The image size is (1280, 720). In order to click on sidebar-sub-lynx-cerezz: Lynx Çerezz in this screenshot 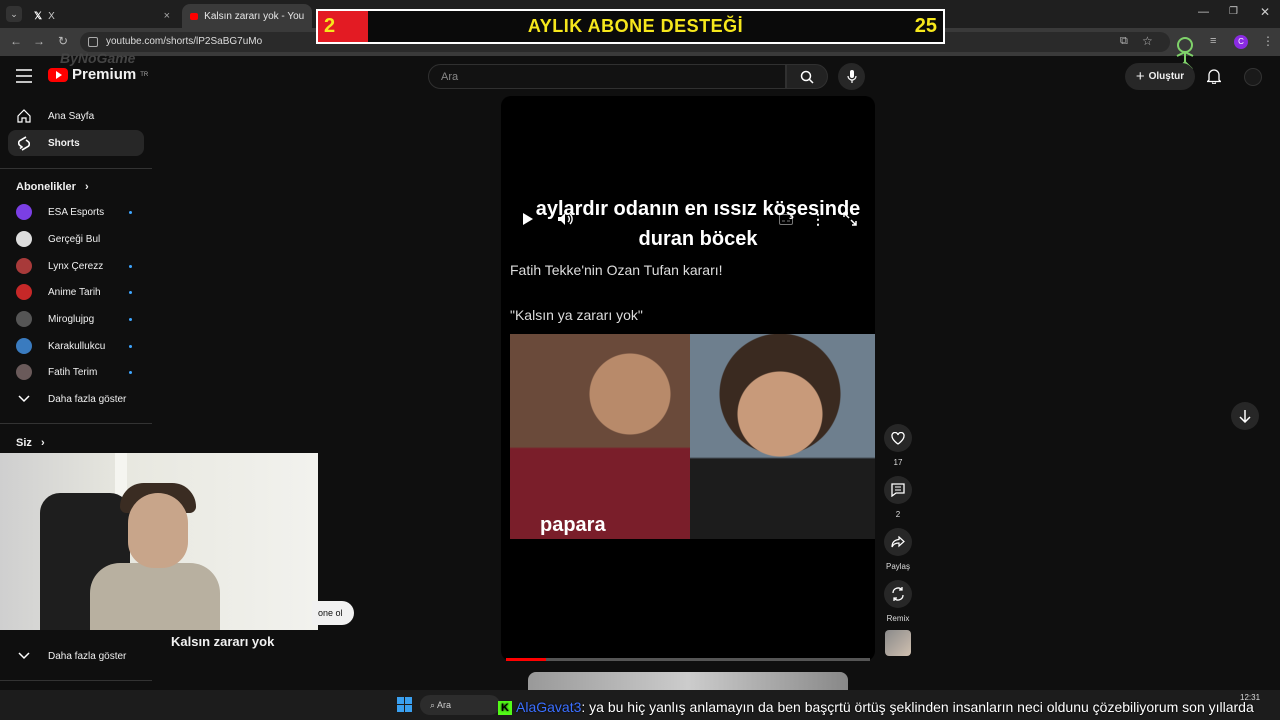, I will do `click(76, 266)`.